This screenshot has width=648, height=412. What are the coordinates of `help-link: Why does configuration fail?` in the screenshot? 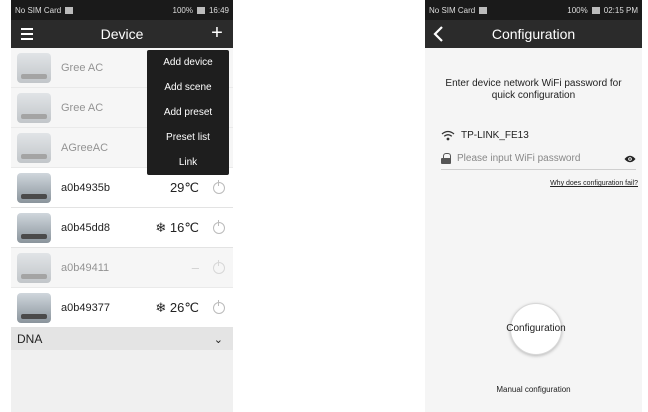 It's located at (531, 183).